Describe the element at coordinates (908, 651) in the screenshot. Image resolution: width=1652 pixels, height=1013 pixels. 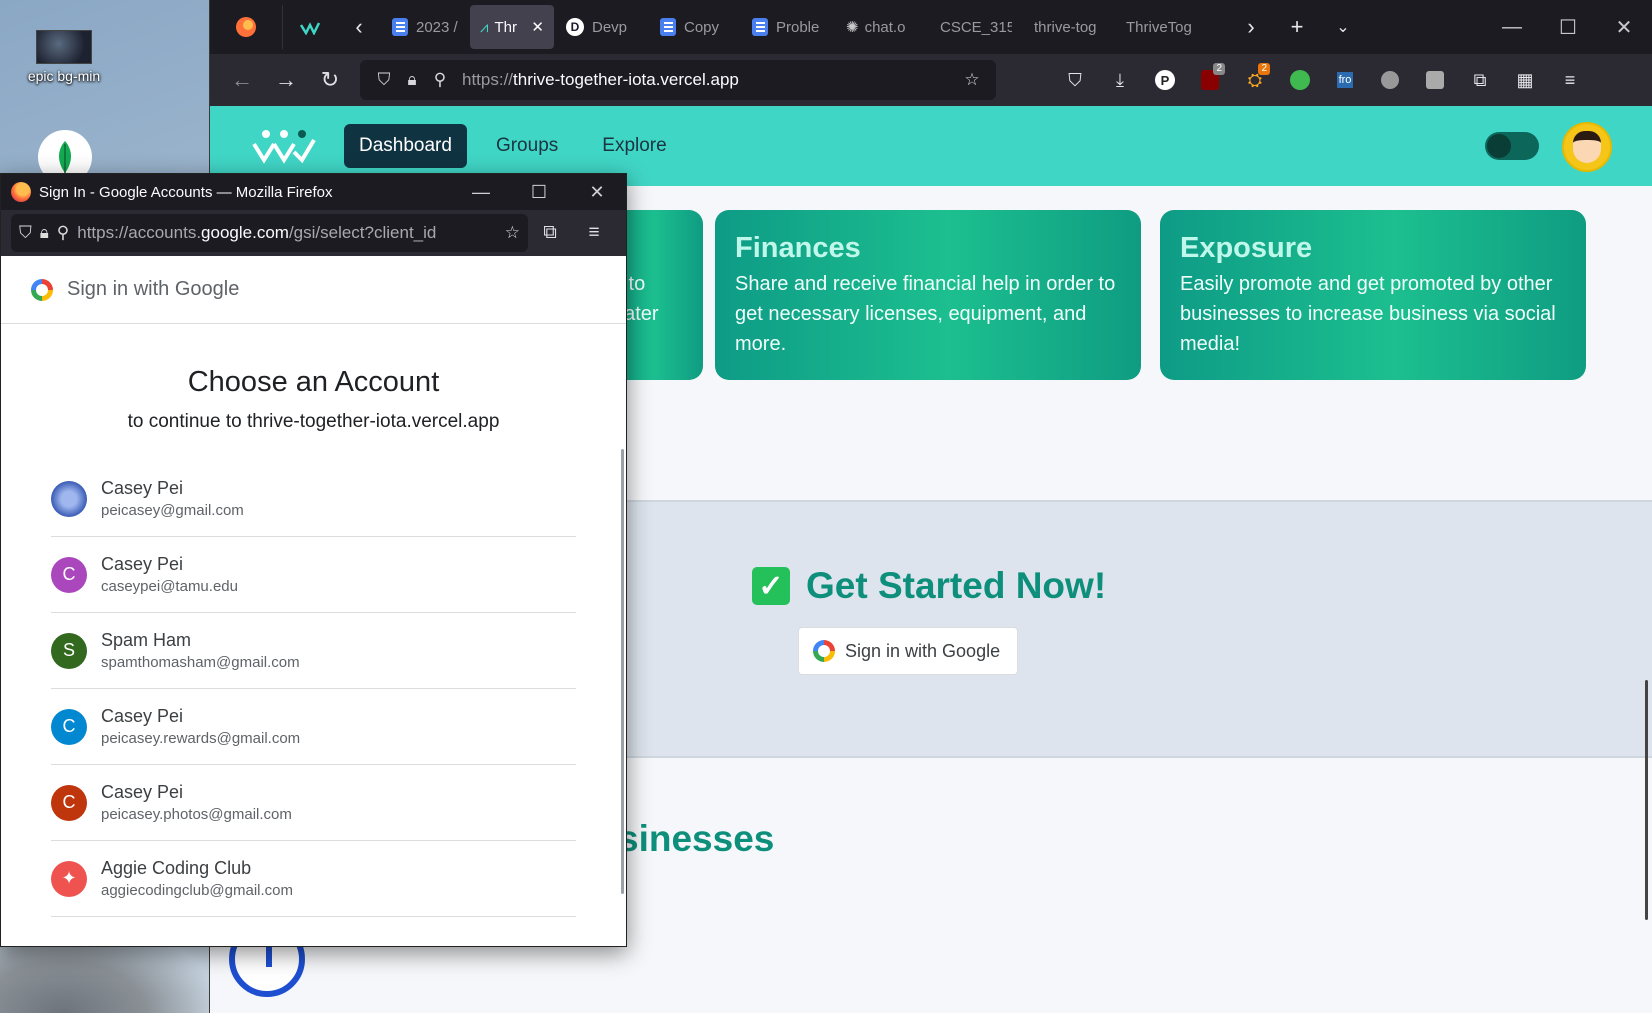
I see `google-signin-button: Sign in with Google` at that location.